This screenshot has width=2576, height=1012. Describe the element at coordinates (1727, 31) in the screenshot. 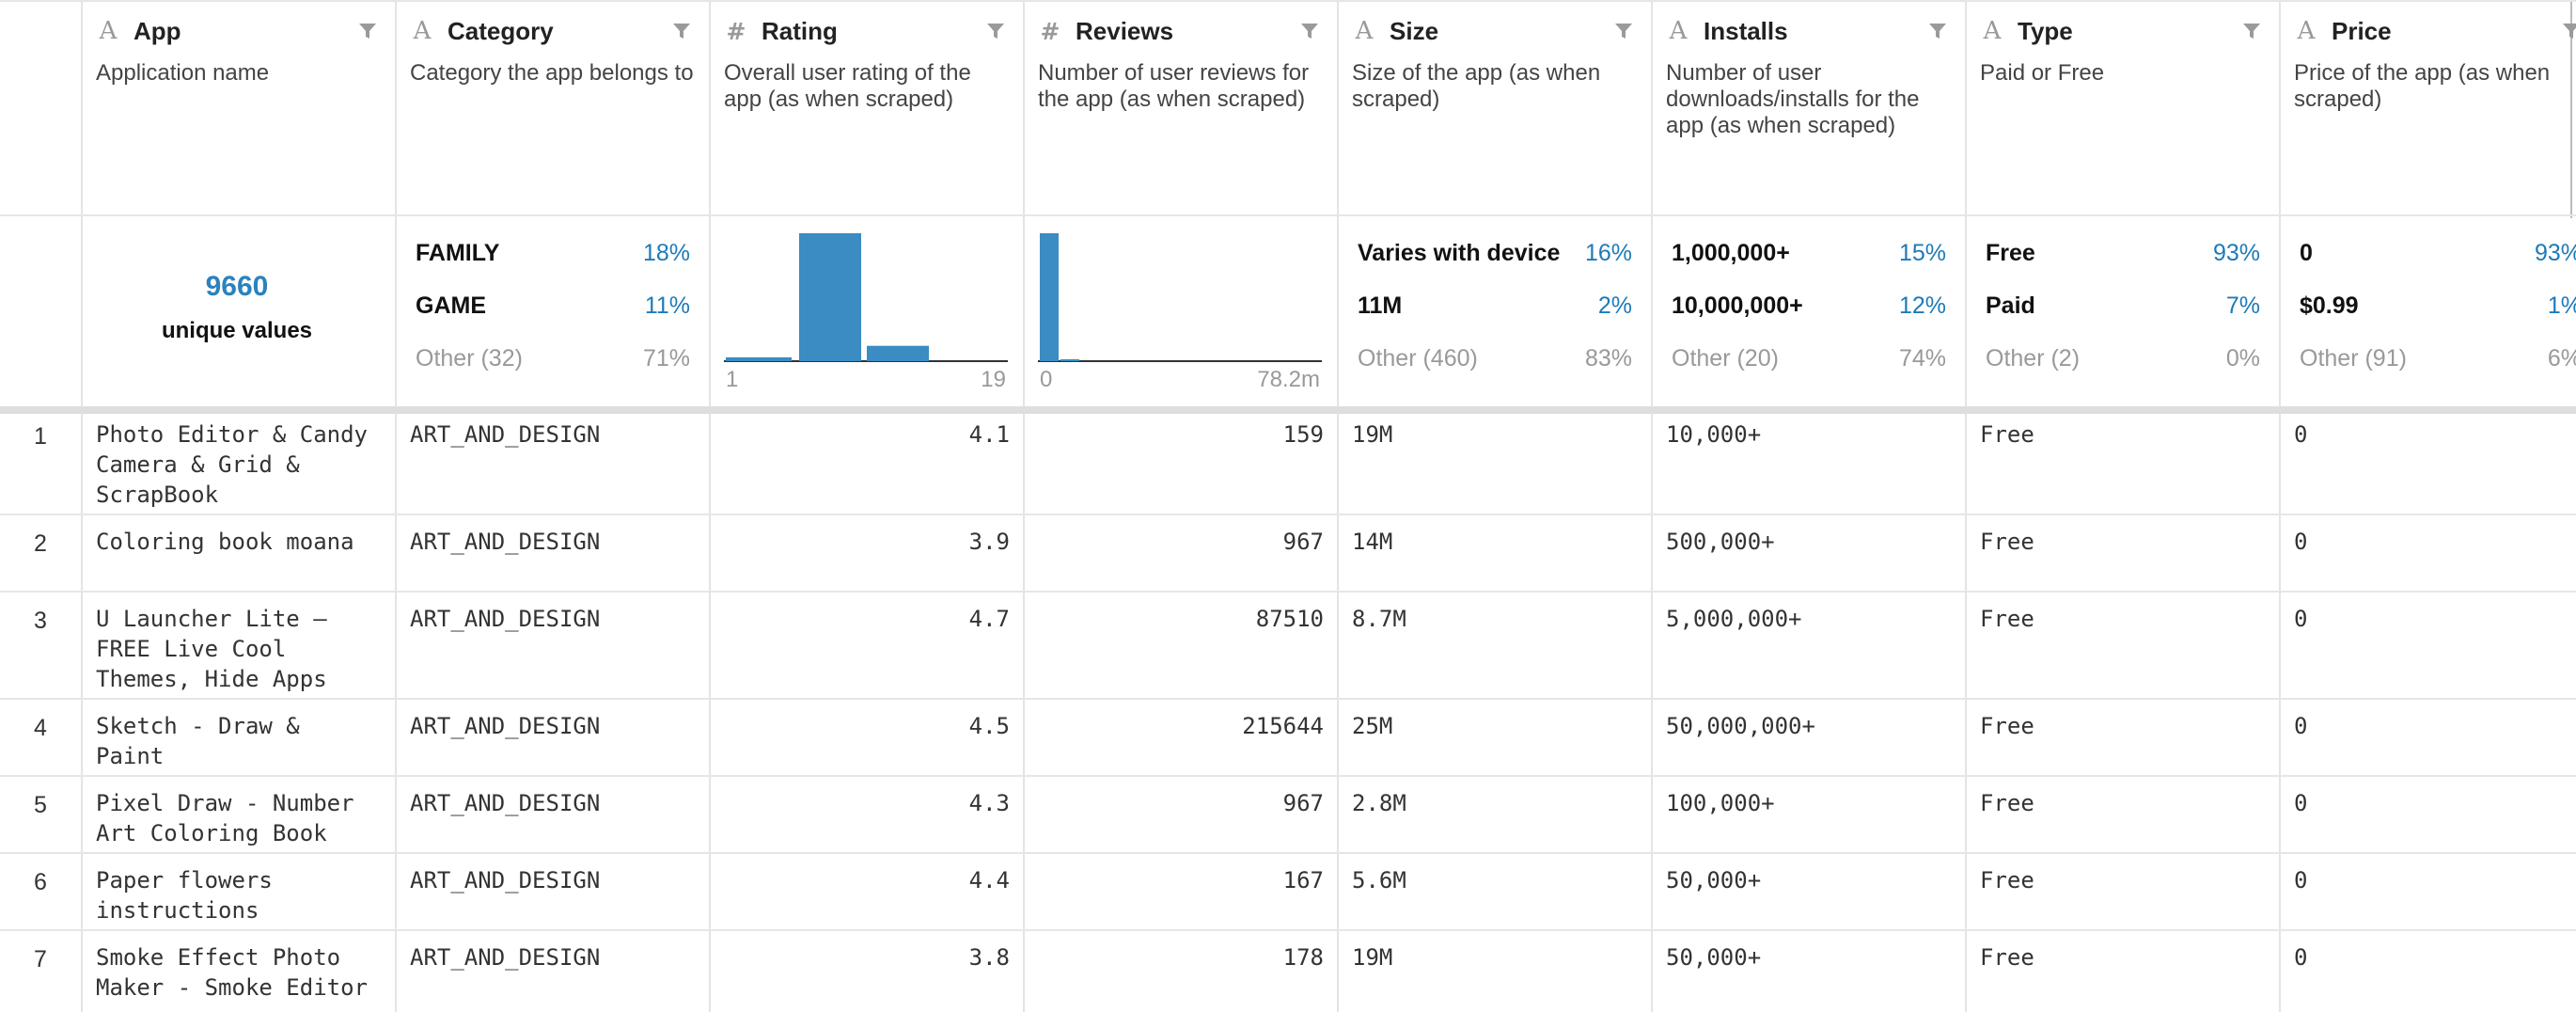

I see `column-header-installs: A Installs` at that location.